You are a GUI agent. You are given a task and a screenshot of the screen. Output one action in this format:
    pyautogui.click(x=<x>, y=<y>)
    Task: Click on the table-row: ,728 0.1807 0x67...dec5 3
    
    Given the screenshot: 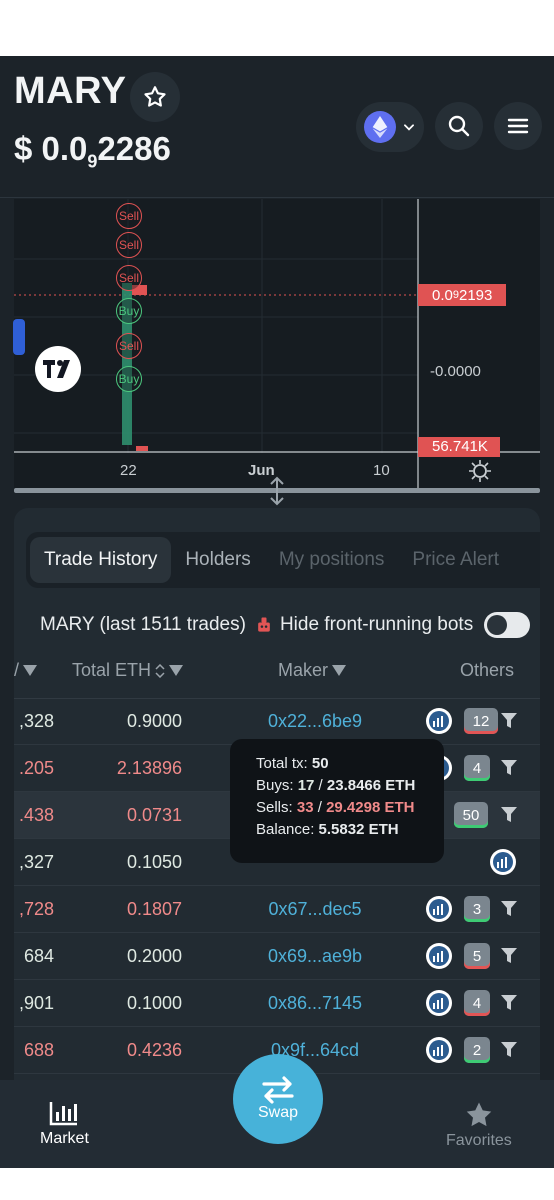 What is the action you would take?
    pyautogui.click(x=277, y=909)
    